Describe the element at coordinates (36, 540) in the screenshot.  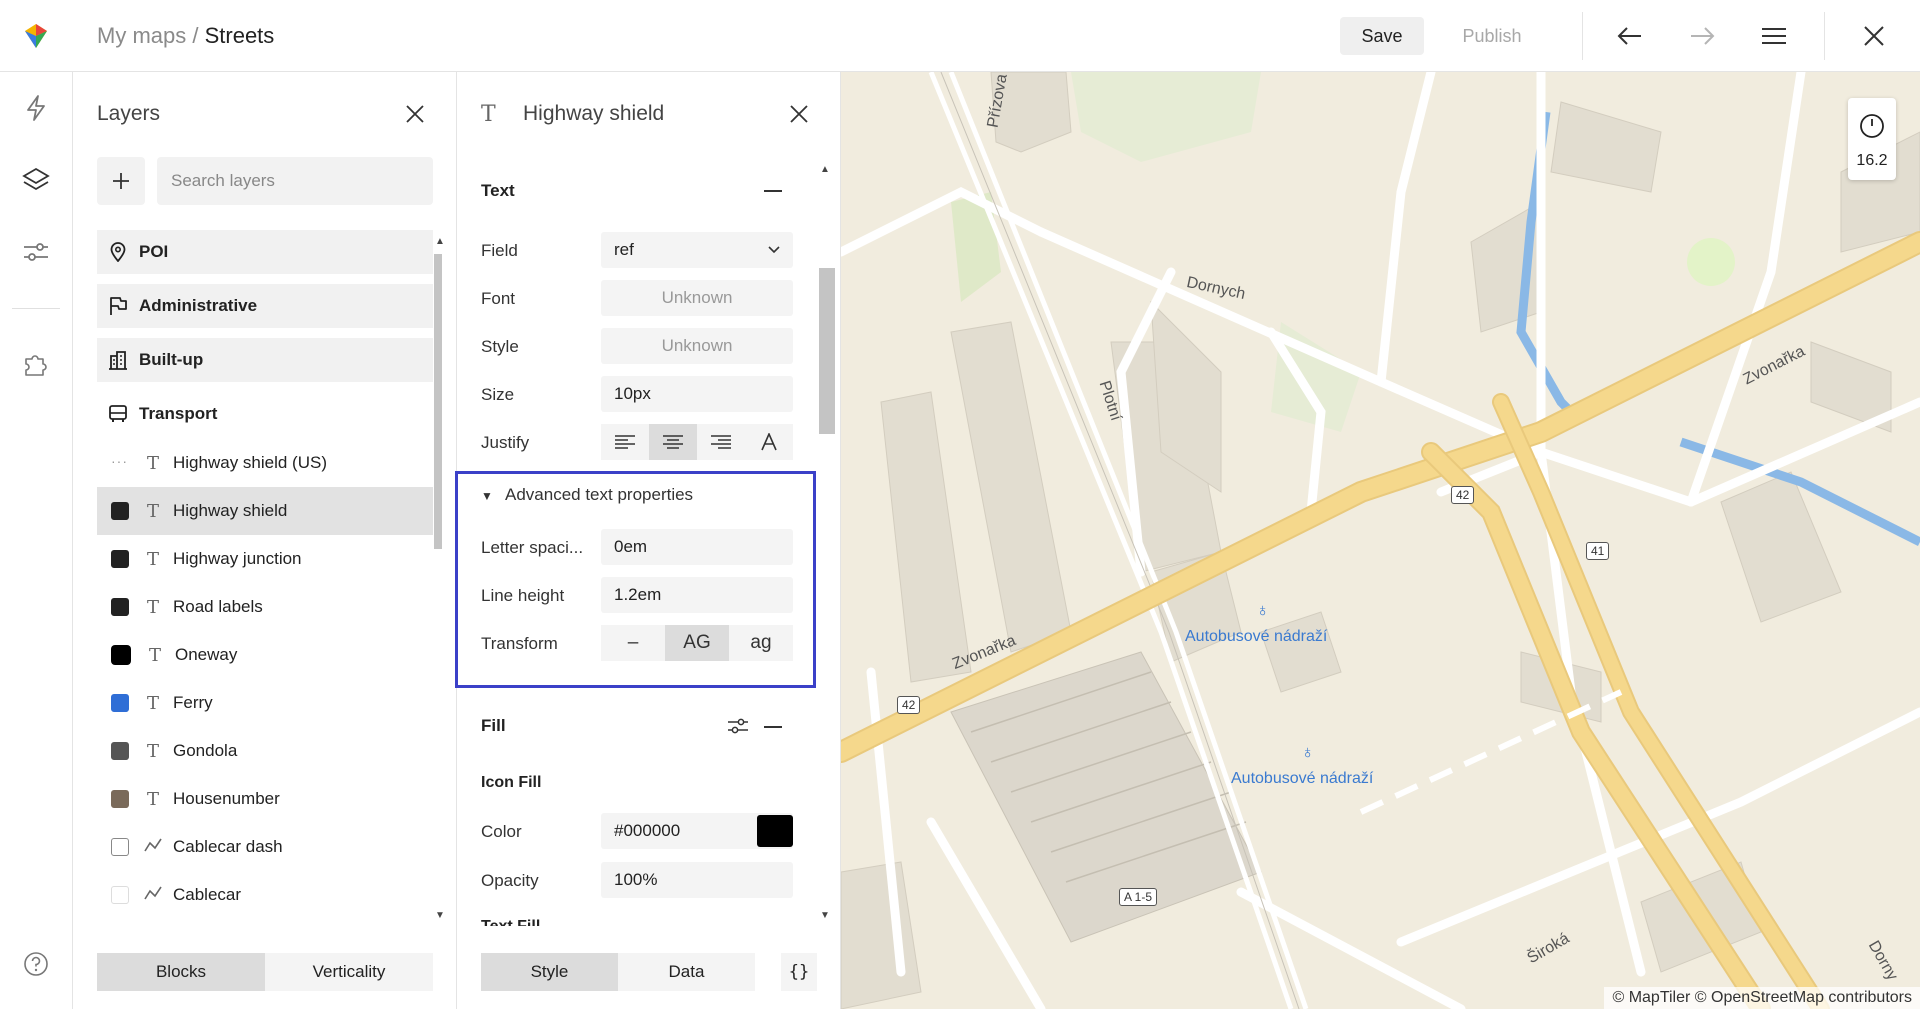
I see `left-rail` at that location.